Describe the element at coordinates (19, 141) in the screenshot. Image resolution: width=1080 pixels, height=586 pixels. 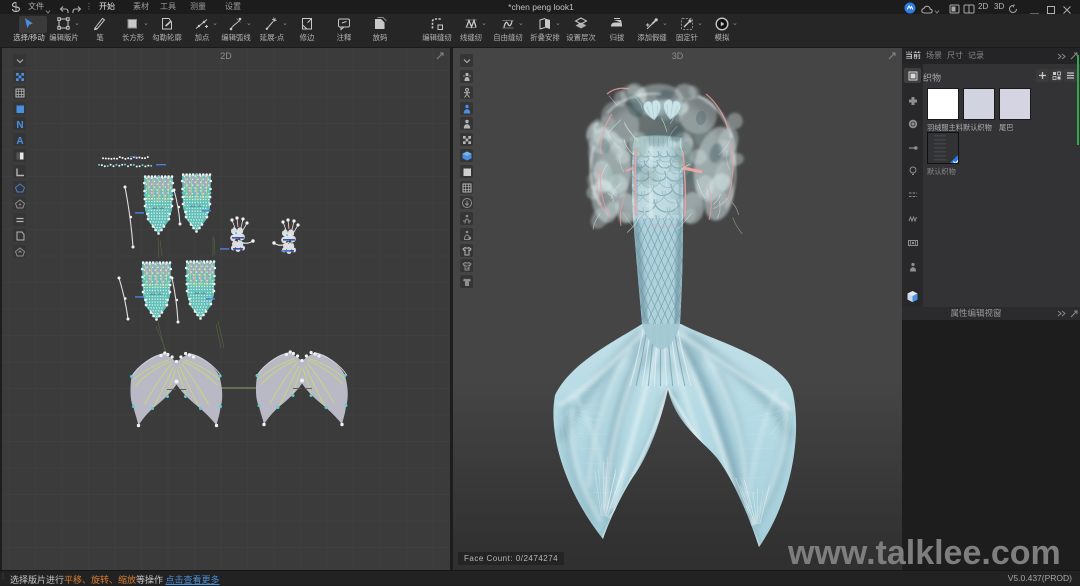
I see `svg-text: A` at that location.